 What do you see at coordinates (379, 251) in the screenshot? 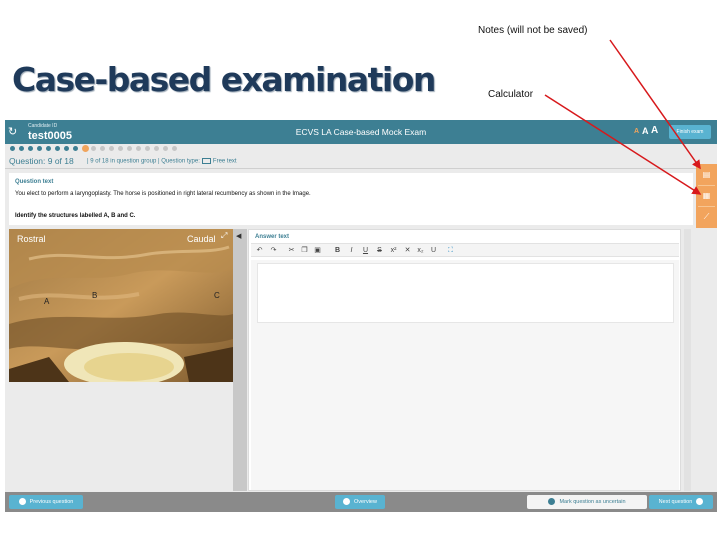
I see `strikethrough-icon: S` at bounding box center [379, 251].